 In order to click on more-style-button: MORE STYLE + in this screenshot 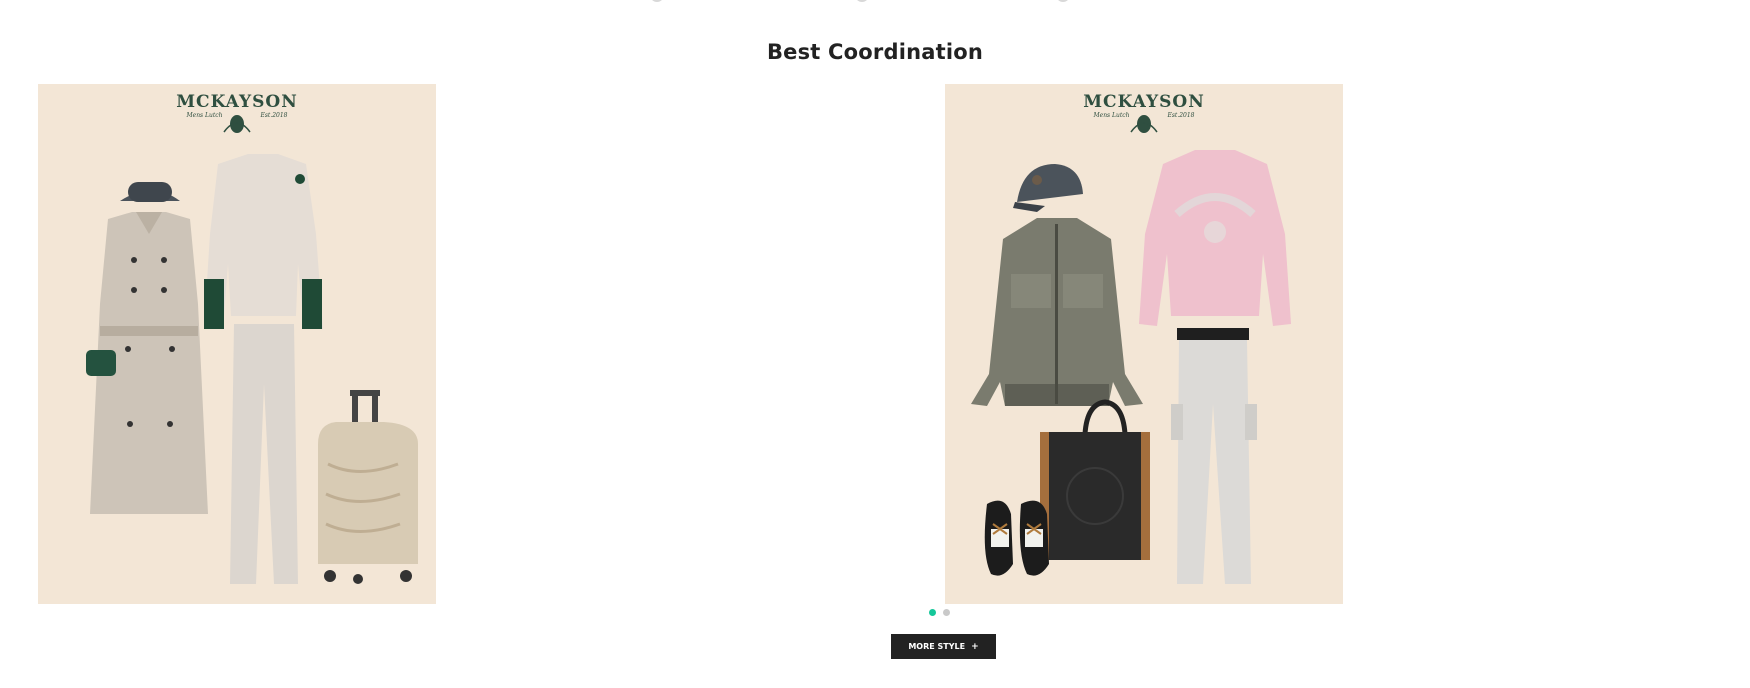, I will do `click(943, 646)`.